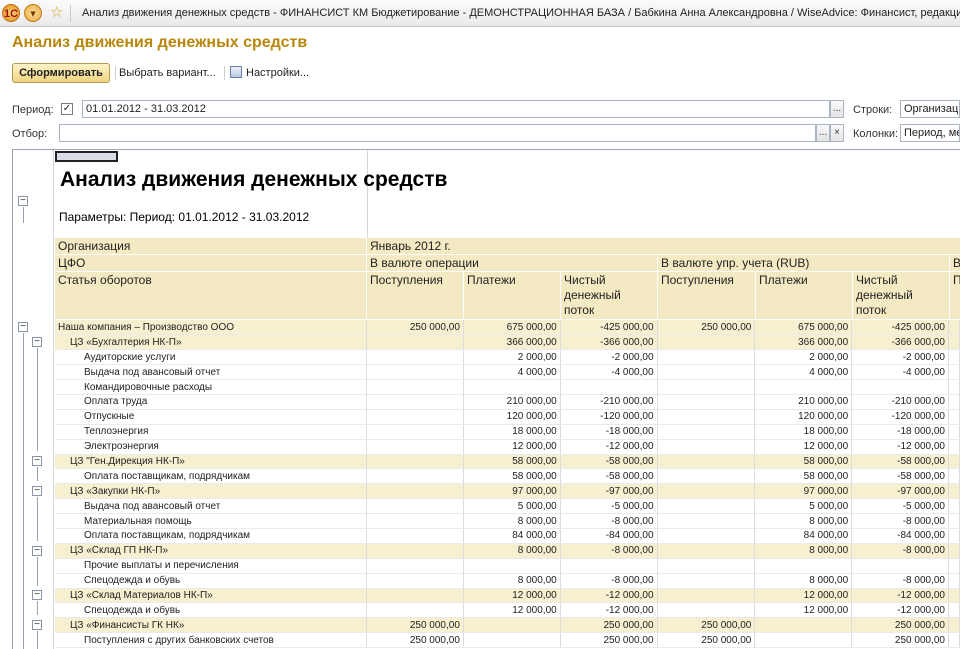  Describe the element at coordinates (211, 402) in the screenshot. I see `article-cell: Оплата труда` at that location.